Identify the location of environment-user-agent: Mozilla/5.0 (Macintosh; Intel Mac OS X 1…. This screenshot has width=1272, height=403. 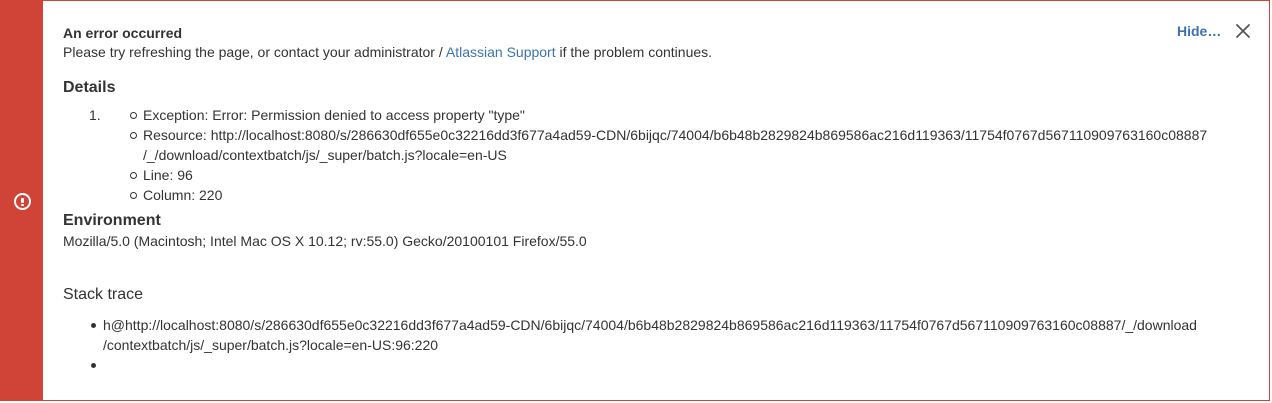
(325, 241).